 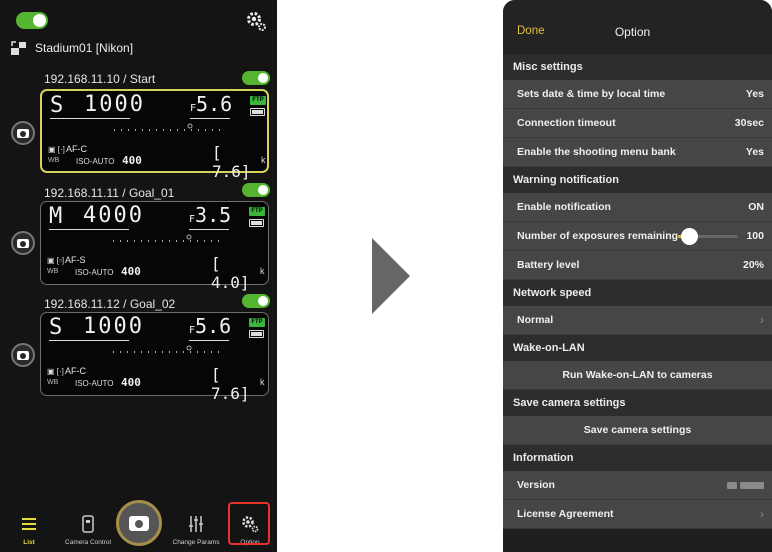 What do you see at coordinates (391, 276) in the screenshot?
I see `transition-arrow-icon` at bounding box center [391, 276].